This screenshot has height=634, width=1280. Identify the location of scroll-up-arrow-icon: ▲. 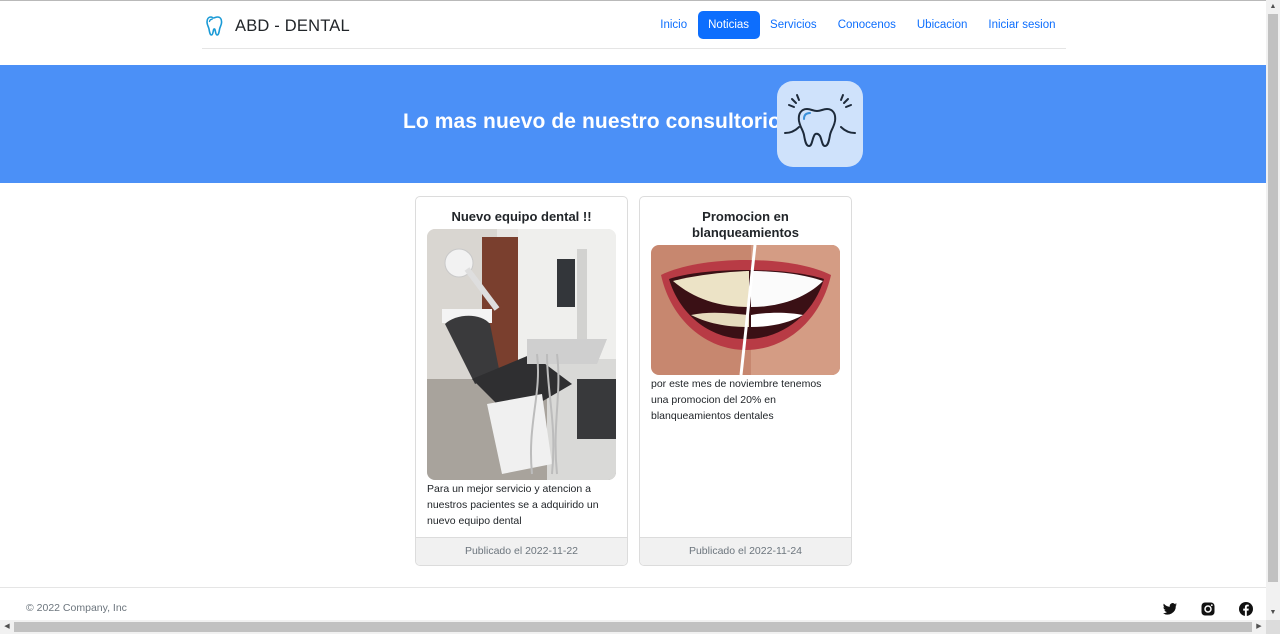
(1273, 7).